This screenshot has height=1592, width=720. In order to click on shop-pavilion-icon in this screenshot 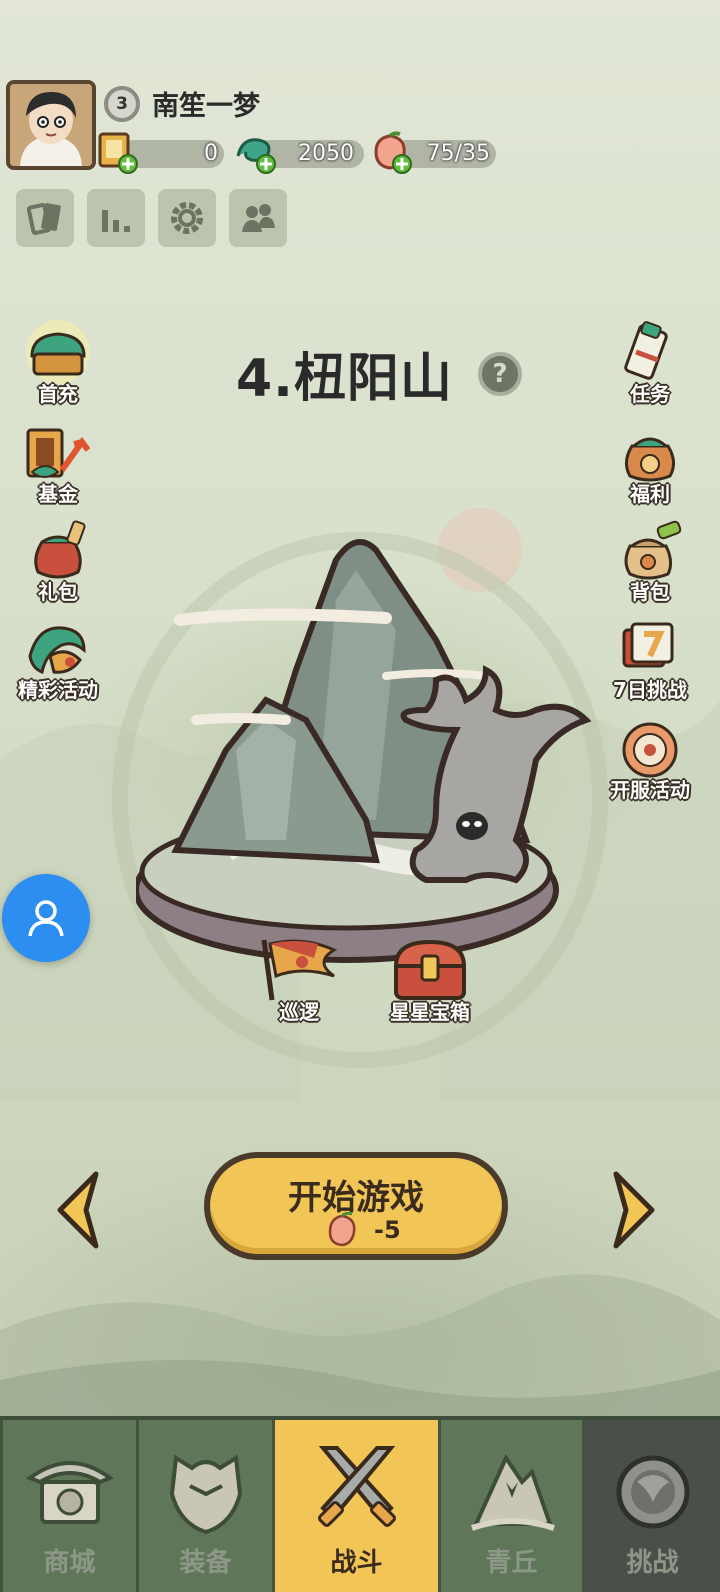, I will do `click(69, 1492)`.